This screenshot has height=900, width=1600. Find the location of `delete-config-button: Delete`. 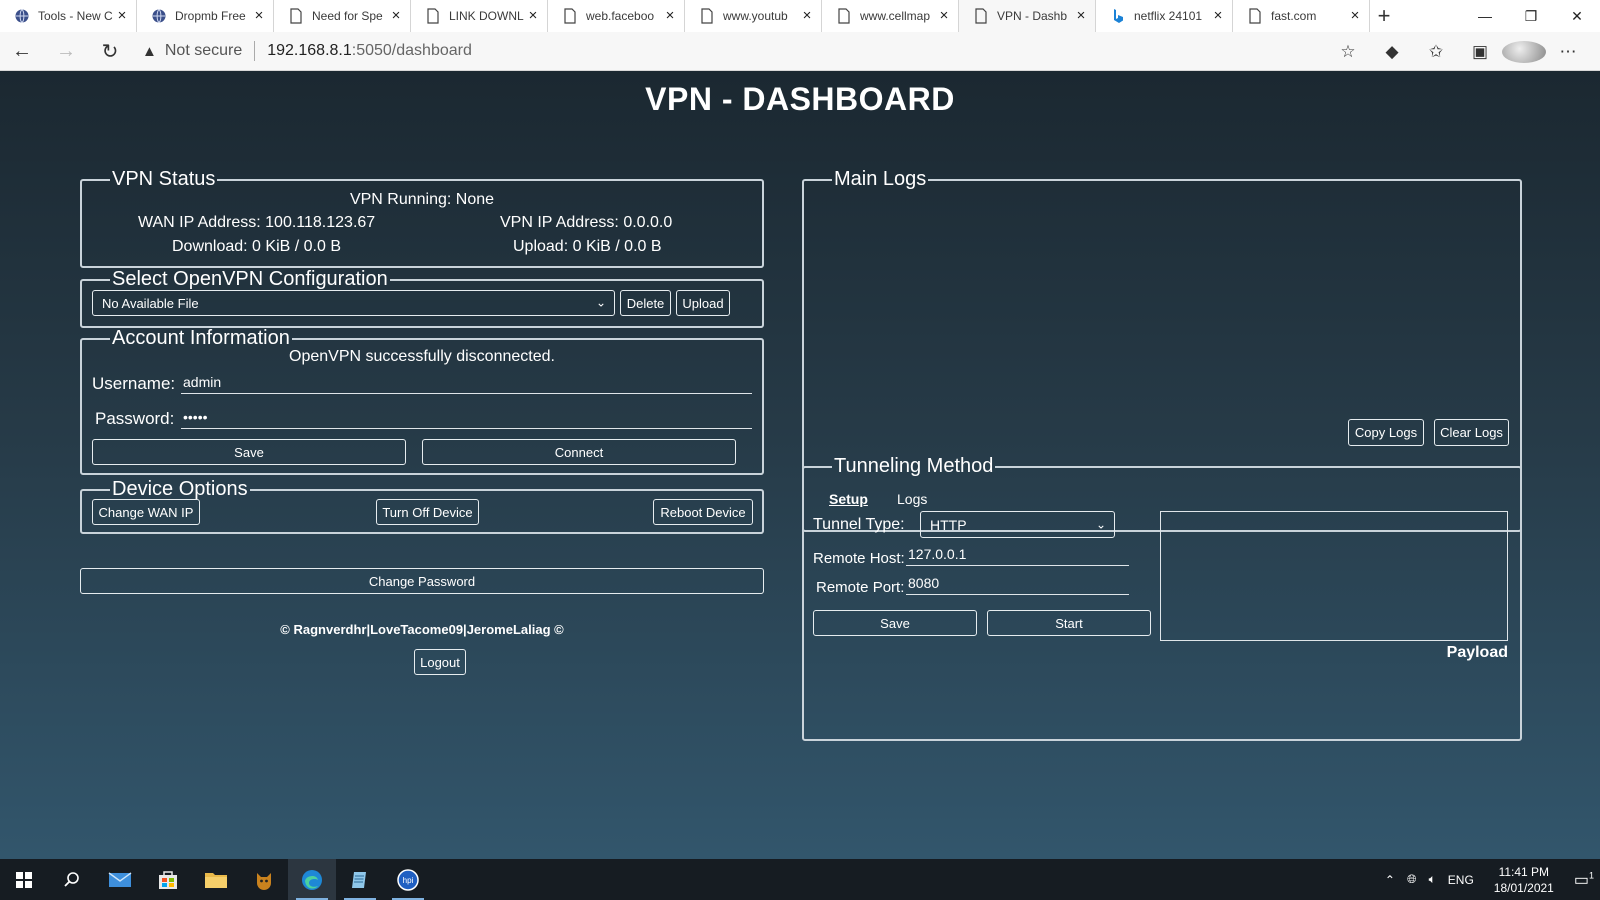

delete-config-button: Delete is located at coordinates (645, 303).